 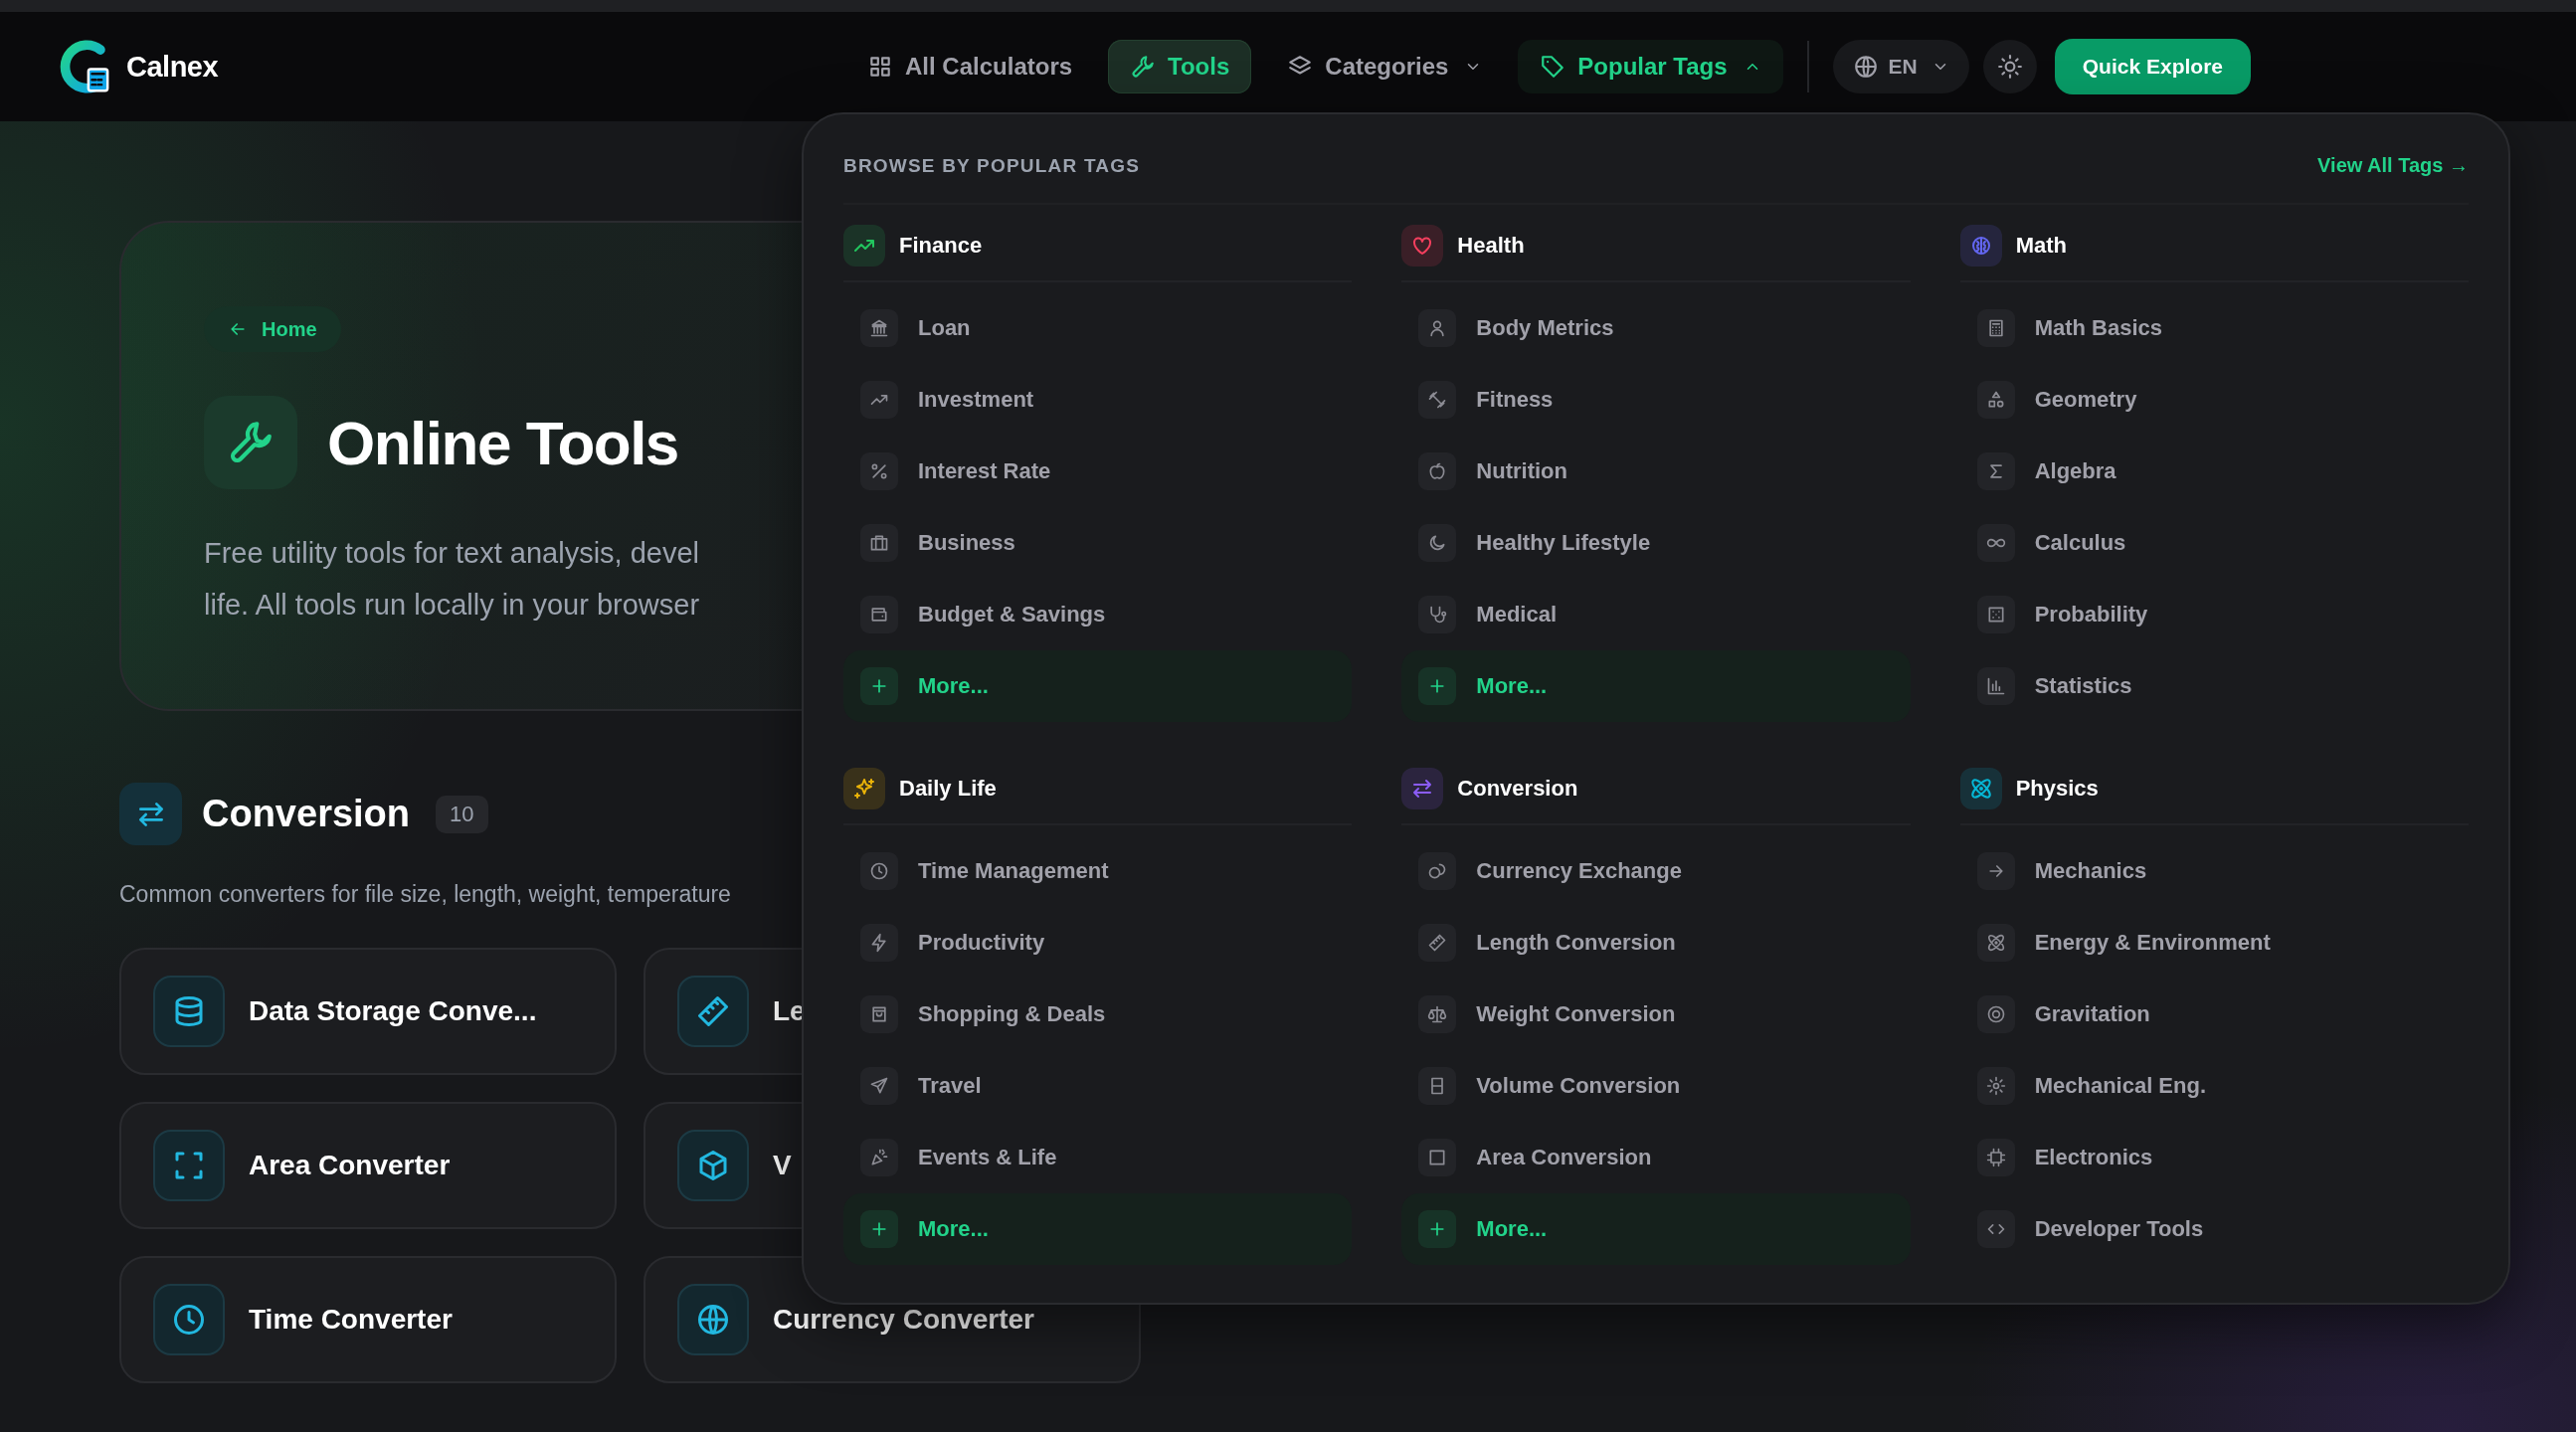 I want to click on cup-icon, so click(x=1437, y=1086).